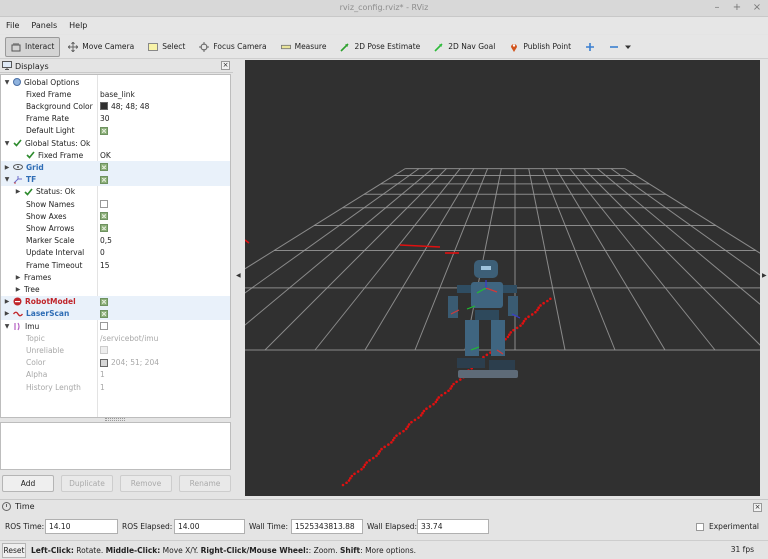 The width and height of the screenshot is (768, 559). I want to click on ros-elapsed-field: 14.00, so click(209, 526).